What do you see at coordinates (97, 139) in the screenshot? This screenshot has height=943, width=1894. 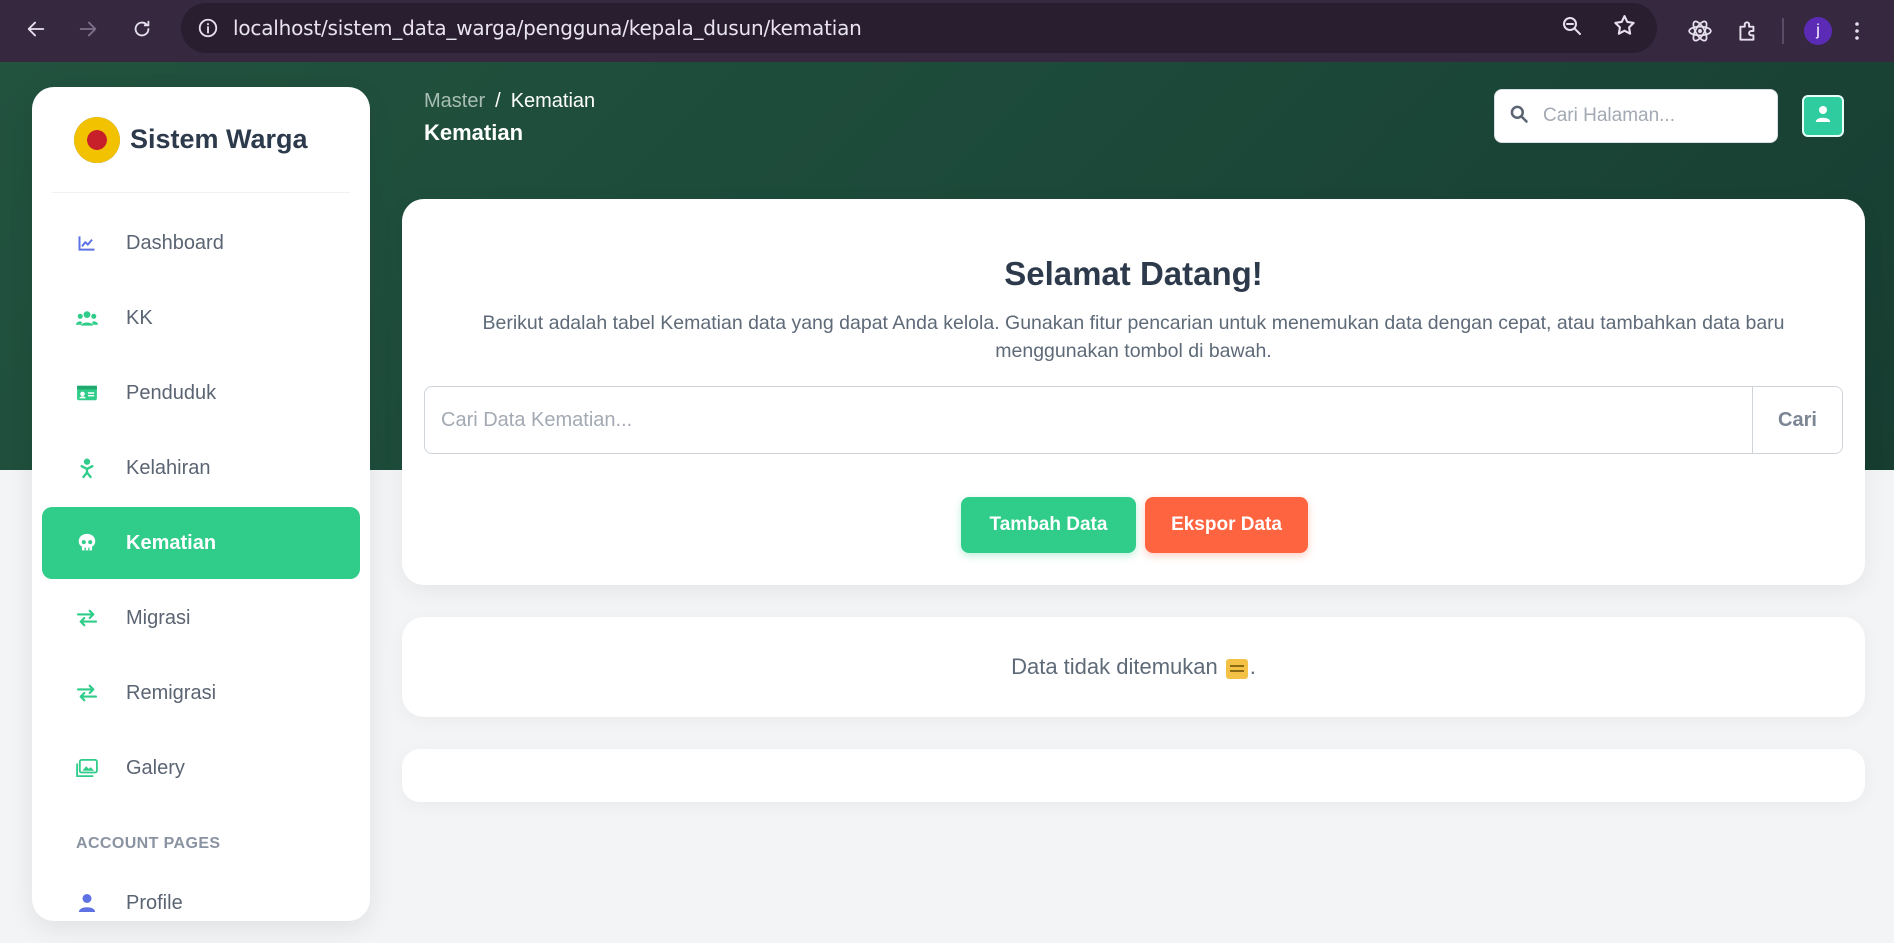 I see `brand-logo` at bounding box center [97, 139].